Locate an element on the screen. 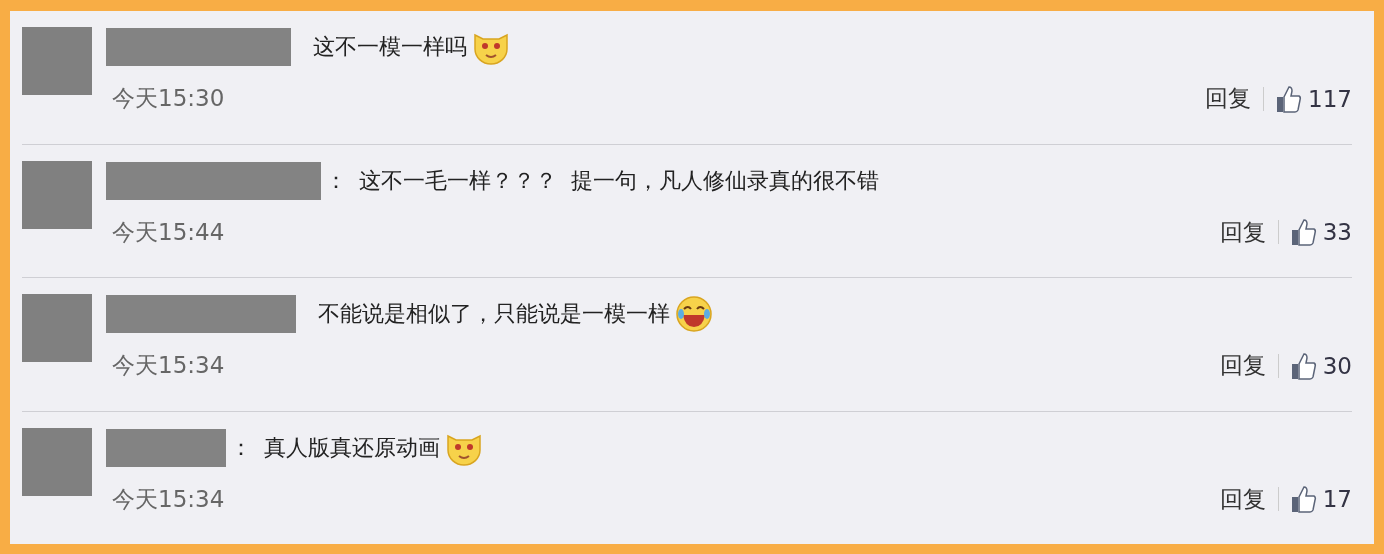  emoji-icon is located at coordinates (694, 314).